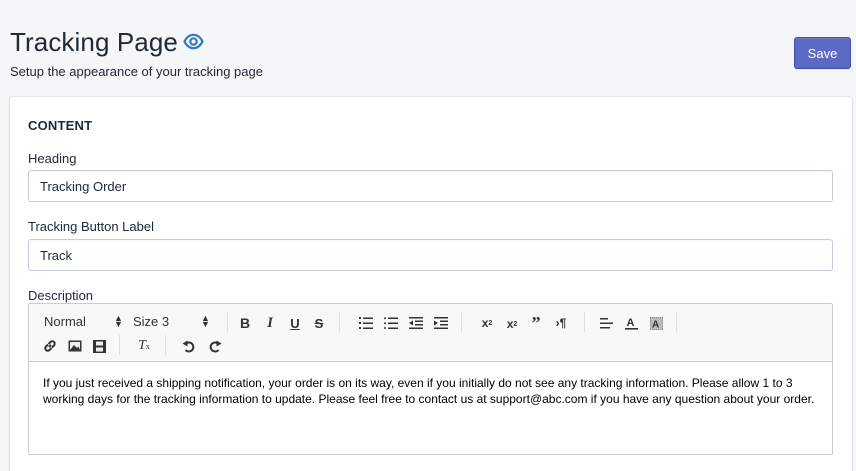 Image resolution: width=856 pixels, height=471 pixels. Describe the element at coordinates (430, 186) in the screenshot. I see `heading-input` at that location.